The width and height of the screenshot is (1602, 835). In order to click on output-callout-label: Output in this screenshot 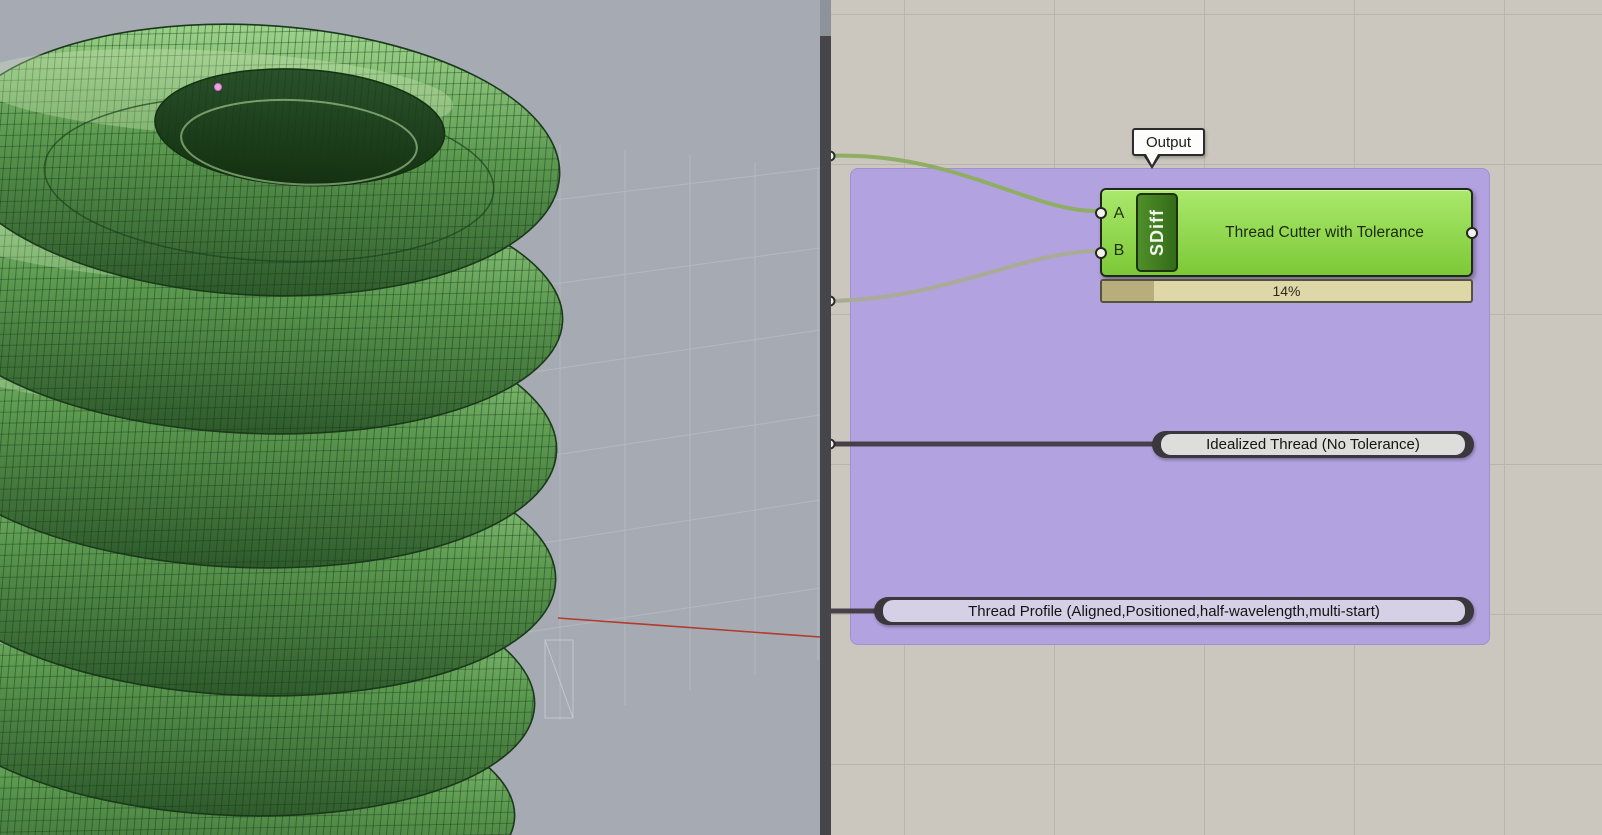, I will do `click(1169, 142)`.